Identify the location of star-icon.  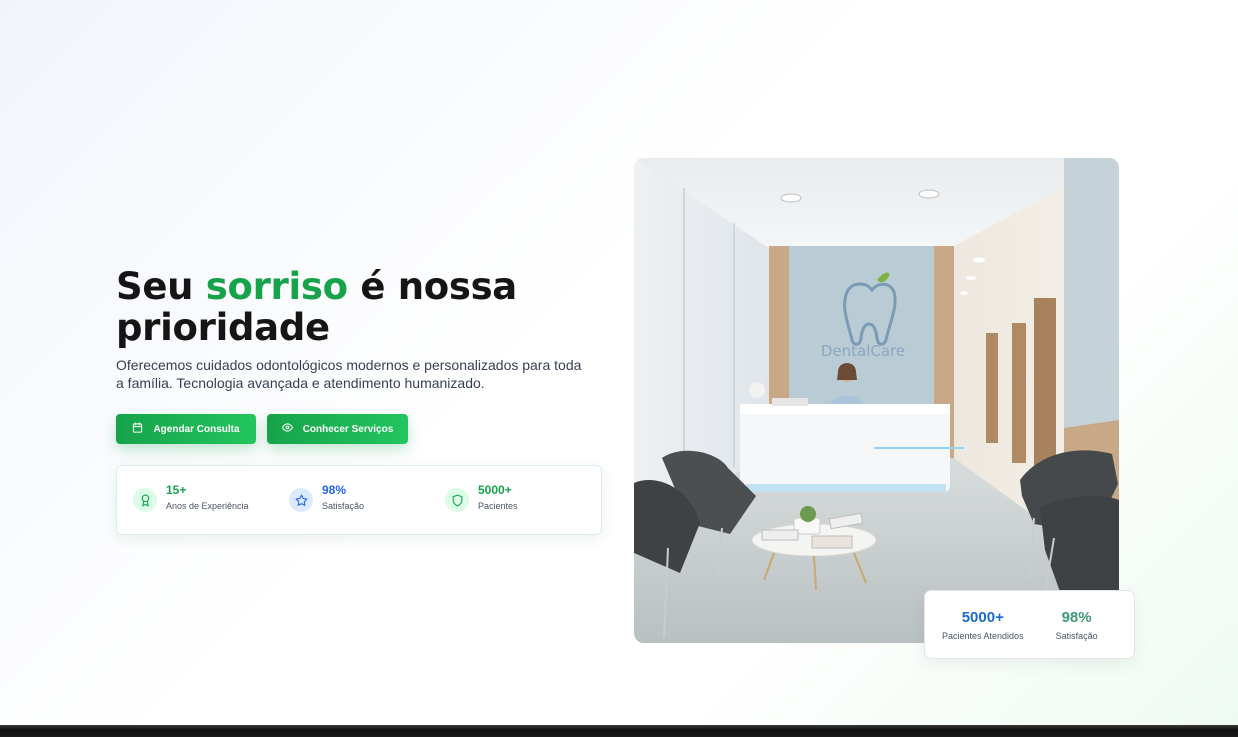
(301, 500).